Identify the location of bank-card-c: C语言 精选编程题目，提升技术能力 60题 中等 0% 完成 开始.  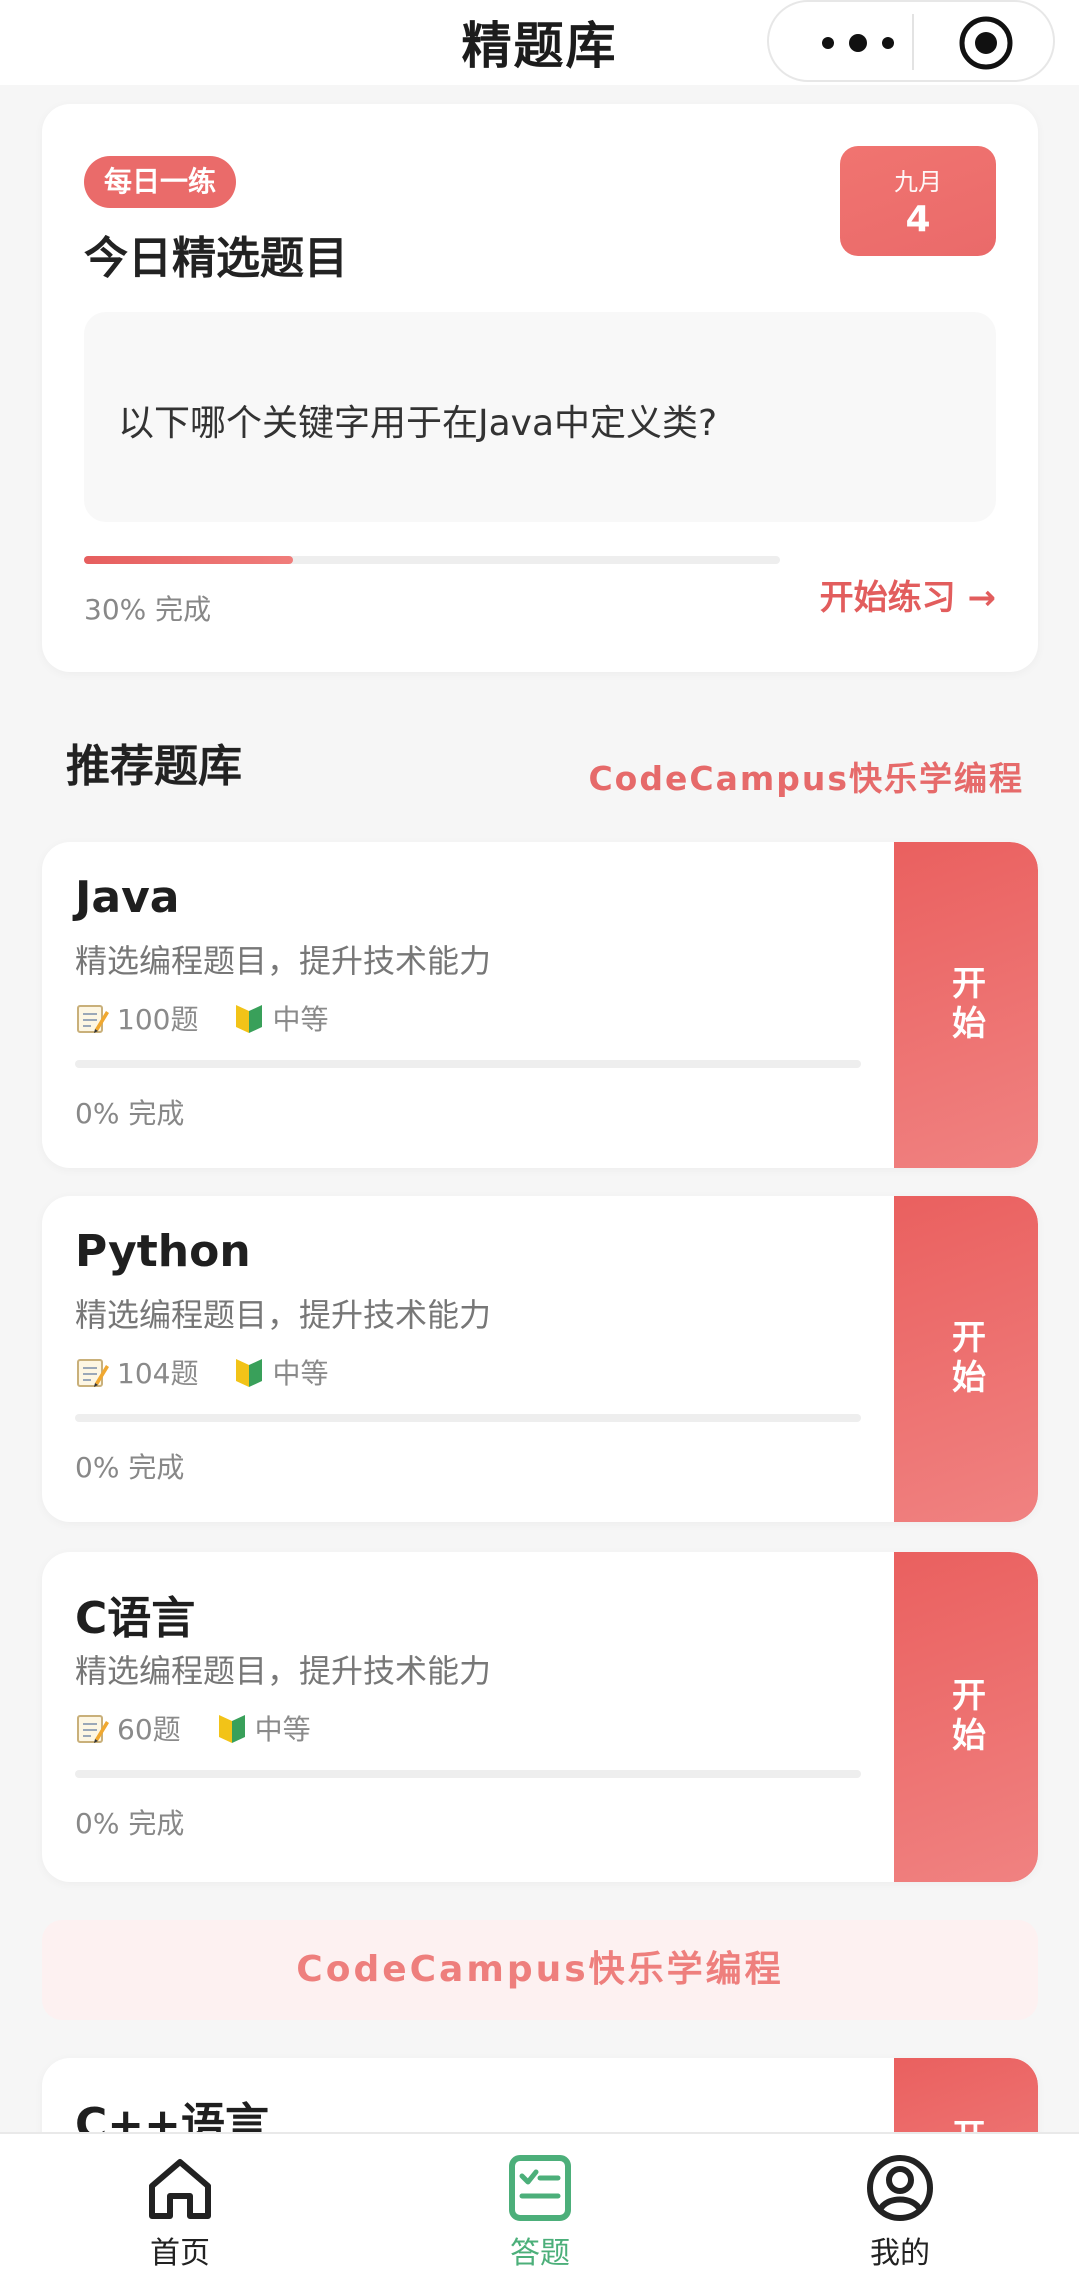
(540, 1717).